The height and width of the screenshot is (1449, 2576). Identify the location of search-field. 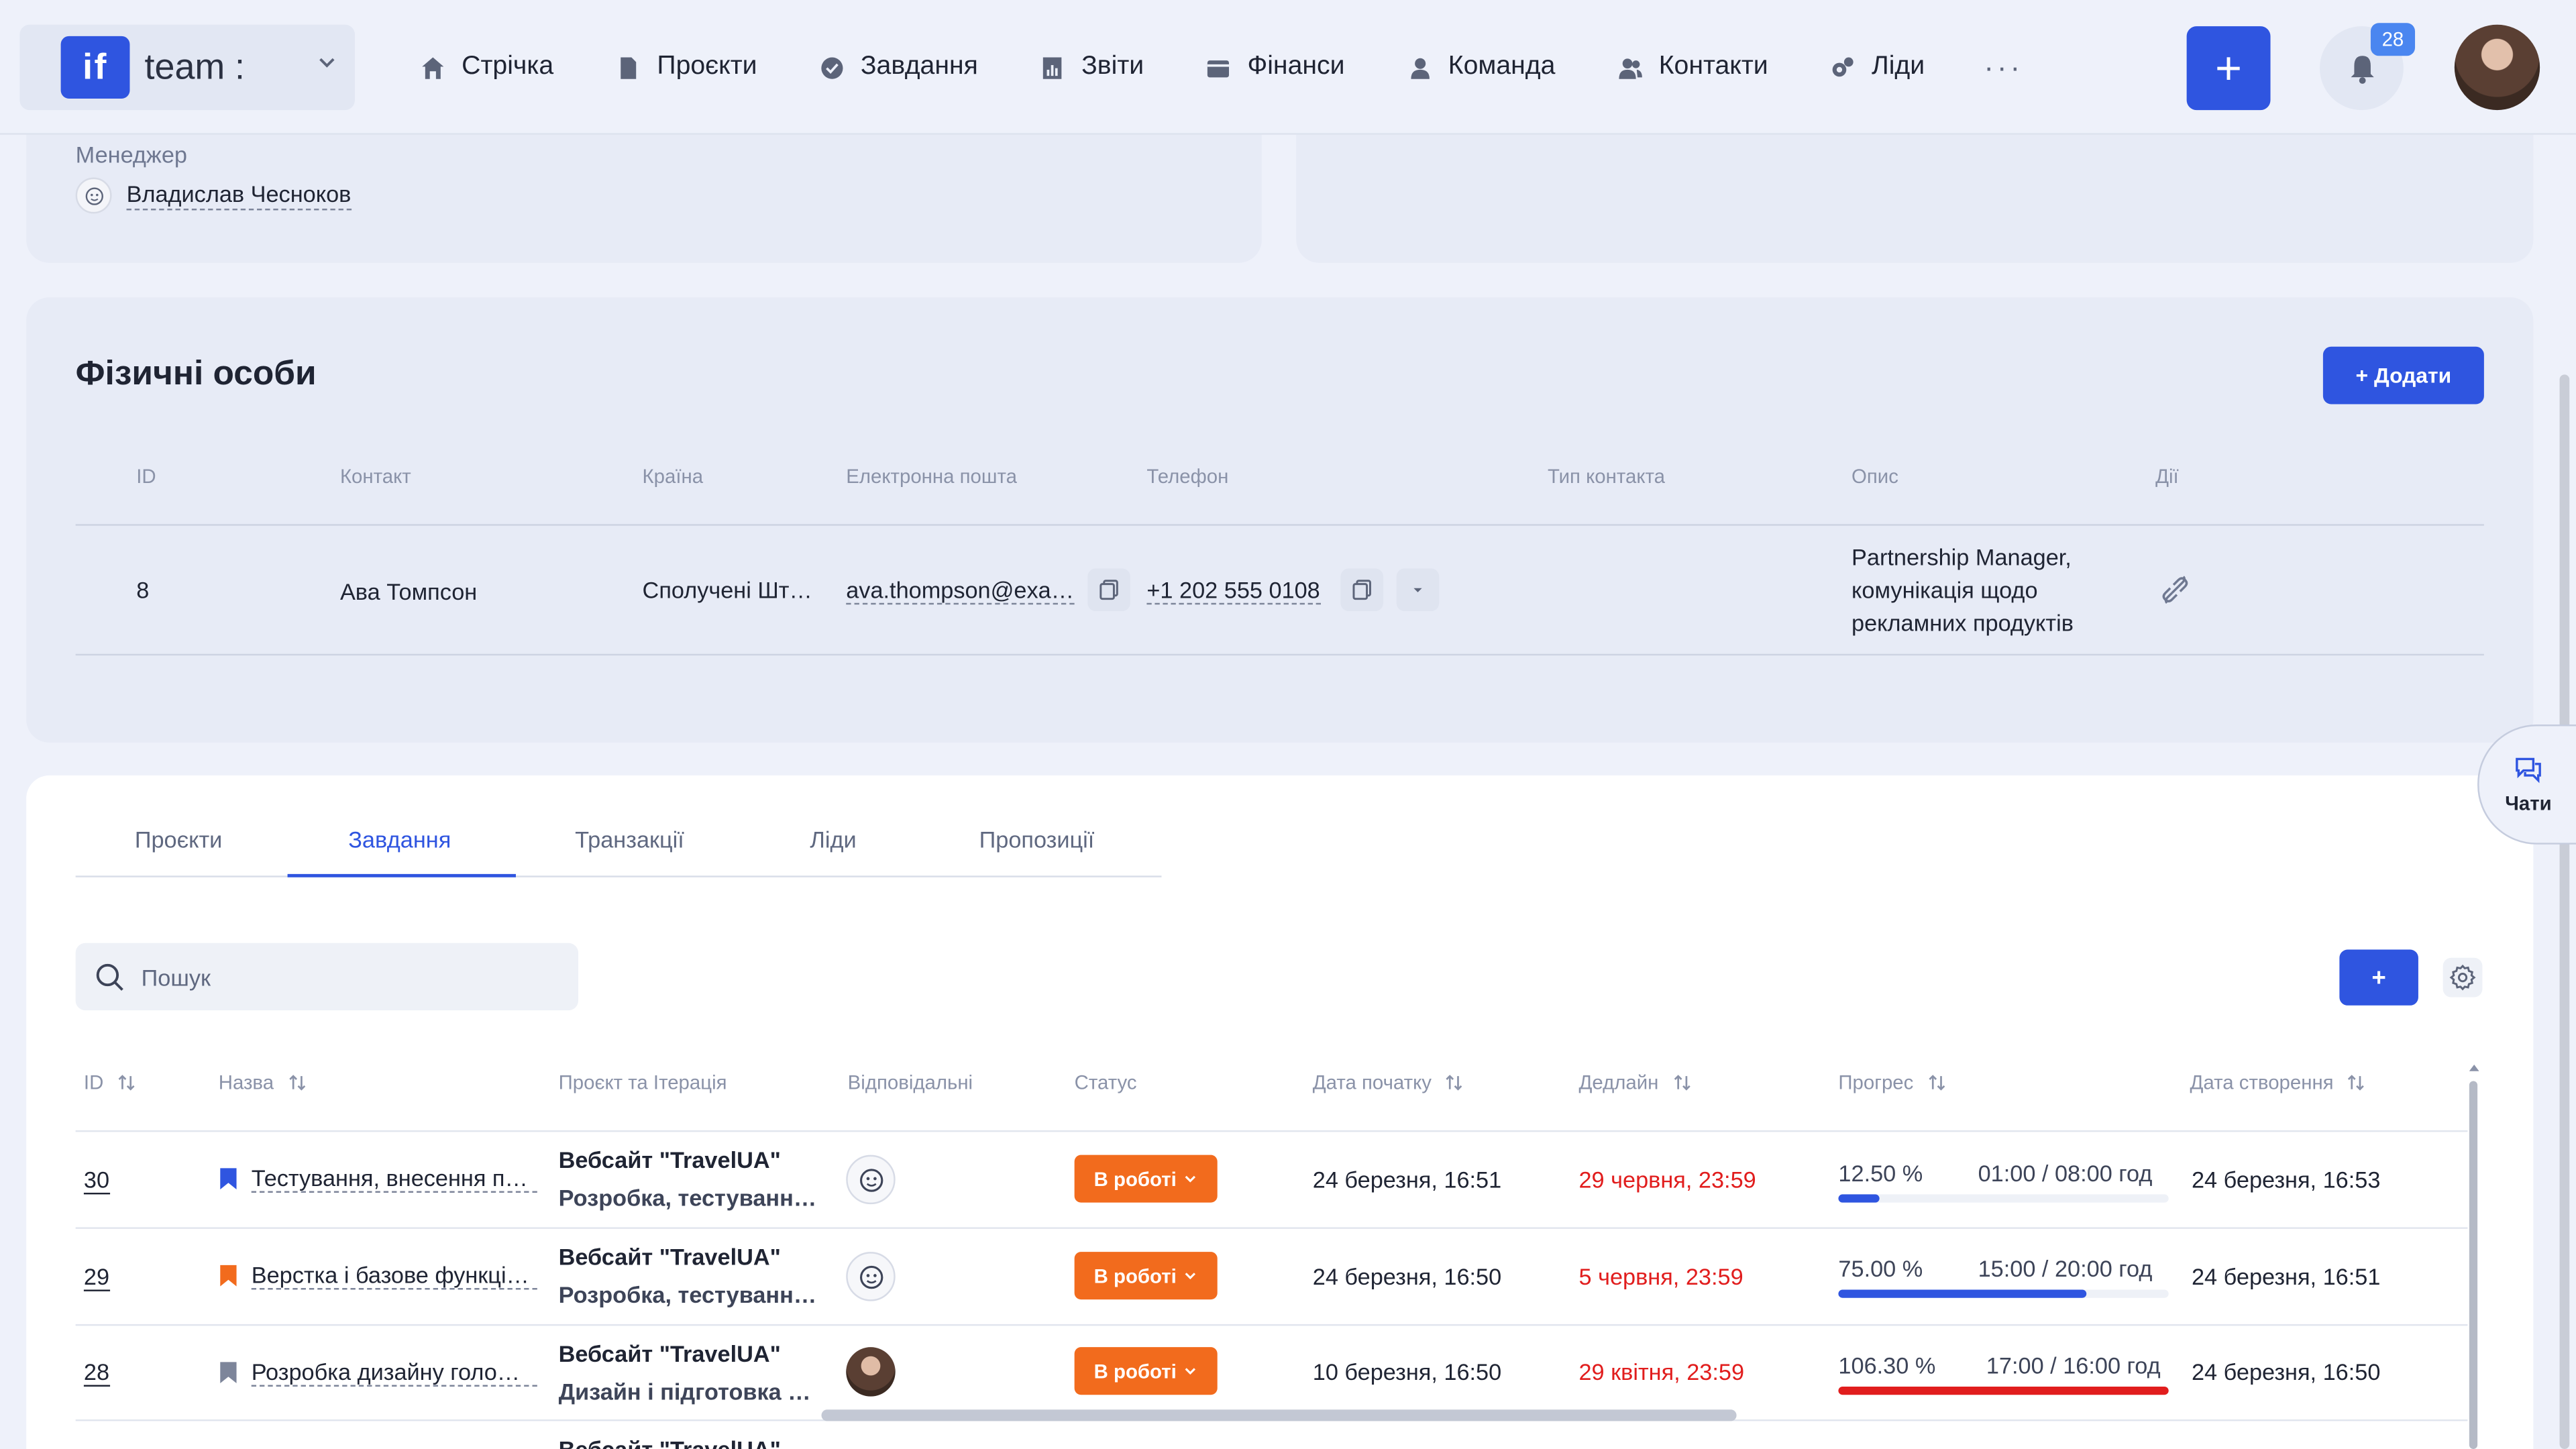
(327, 977).